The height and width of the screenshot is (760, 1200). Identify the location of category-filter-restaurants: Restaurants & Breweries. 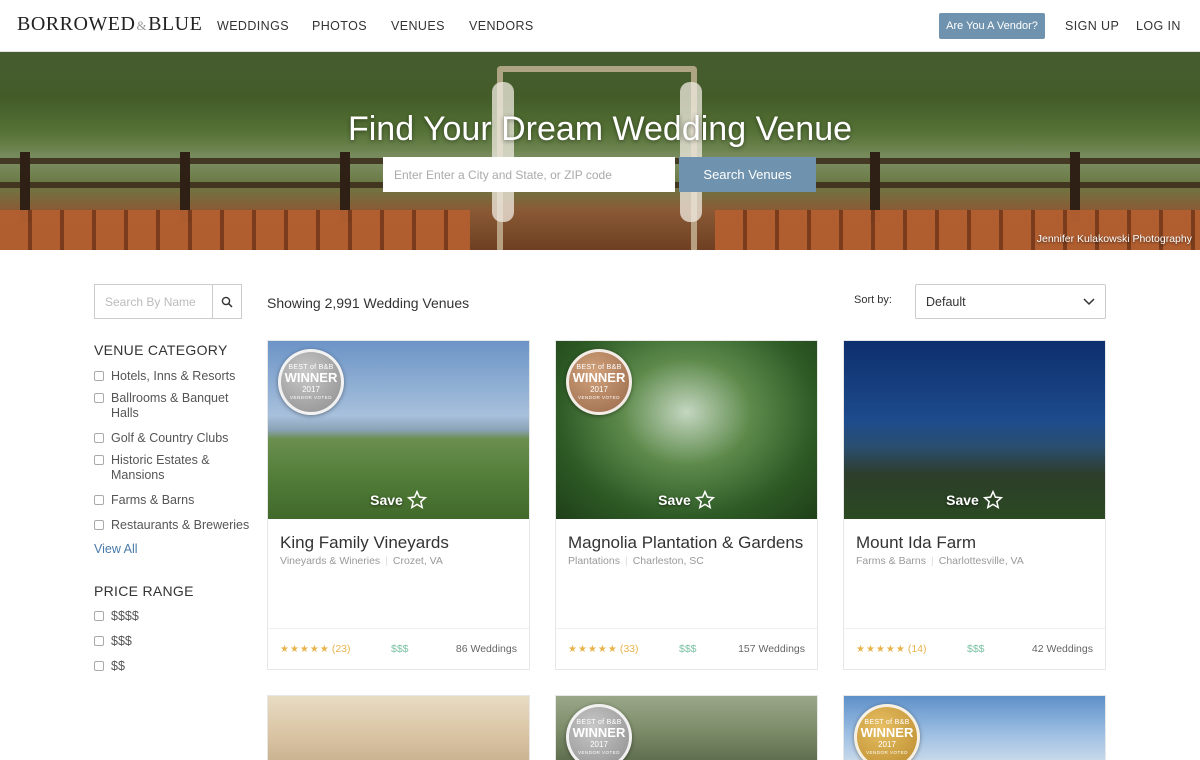
(171, 525).